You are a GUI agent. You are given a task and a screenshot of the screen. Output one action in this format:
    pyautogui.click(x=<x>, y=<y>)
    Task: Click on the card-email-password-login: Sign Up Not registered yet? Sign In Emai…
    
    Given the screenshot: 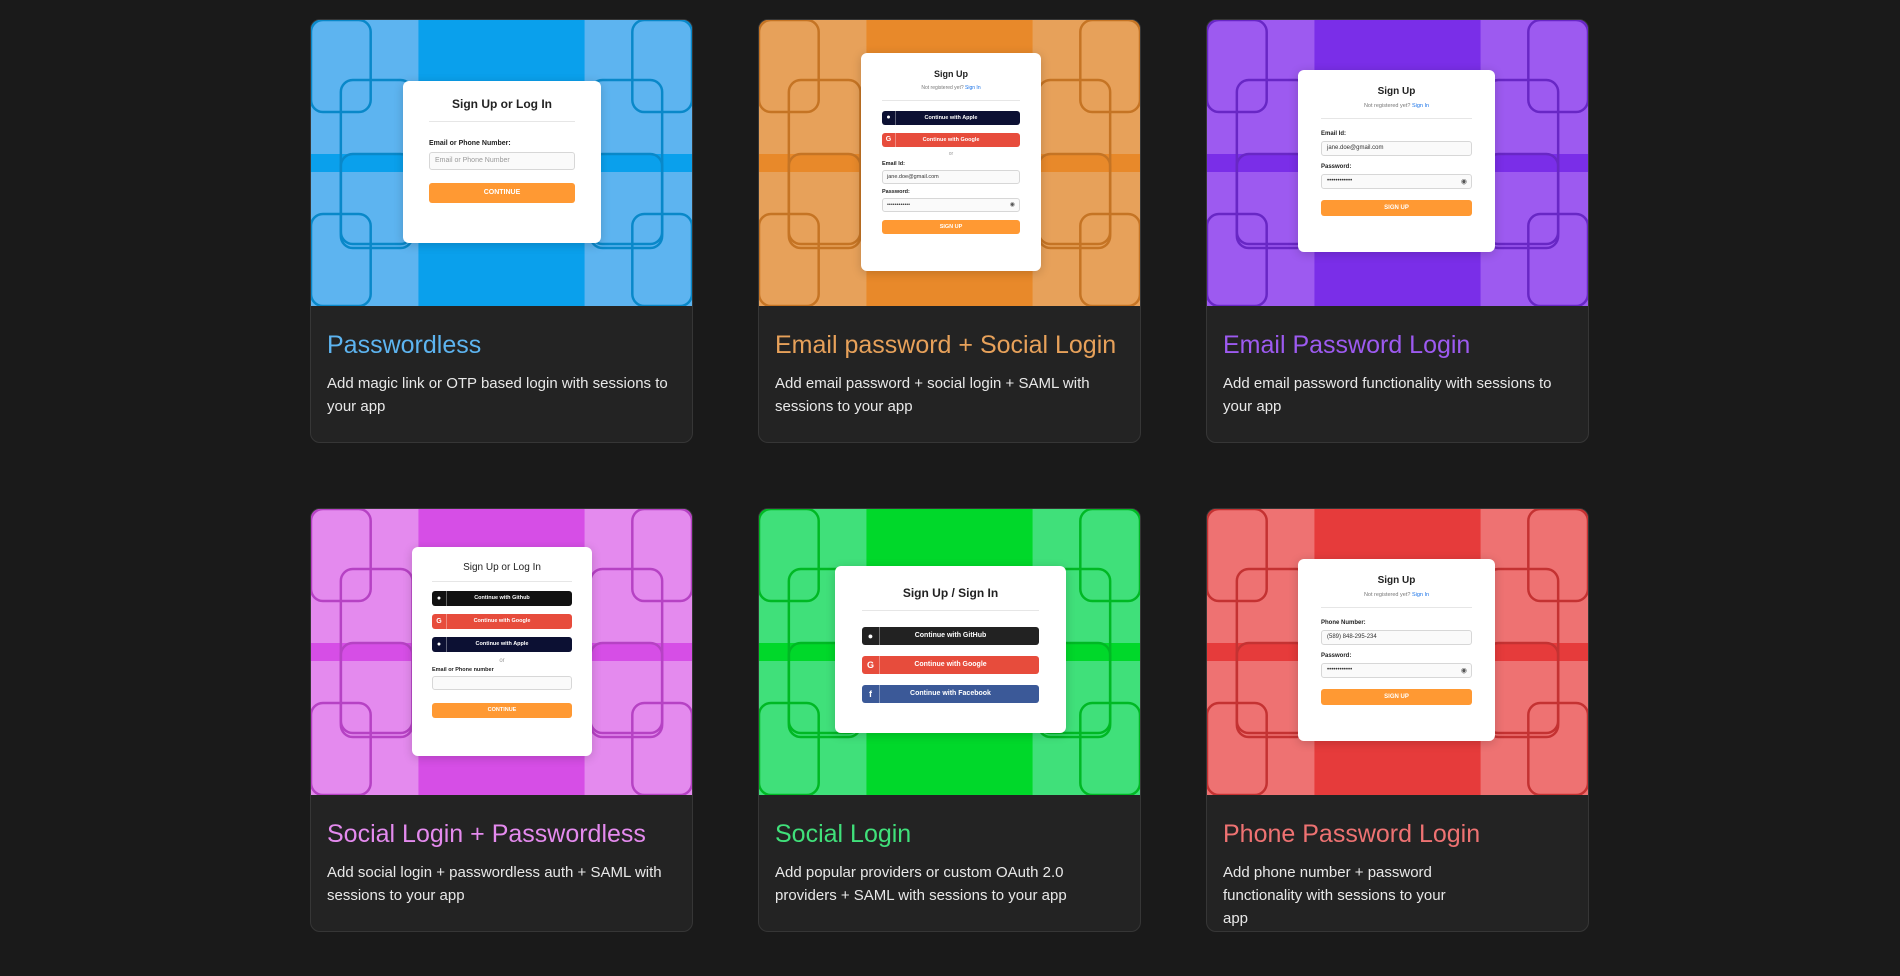 What is the action you would take?
    pyautogui.click(x=1397, y=231)
    